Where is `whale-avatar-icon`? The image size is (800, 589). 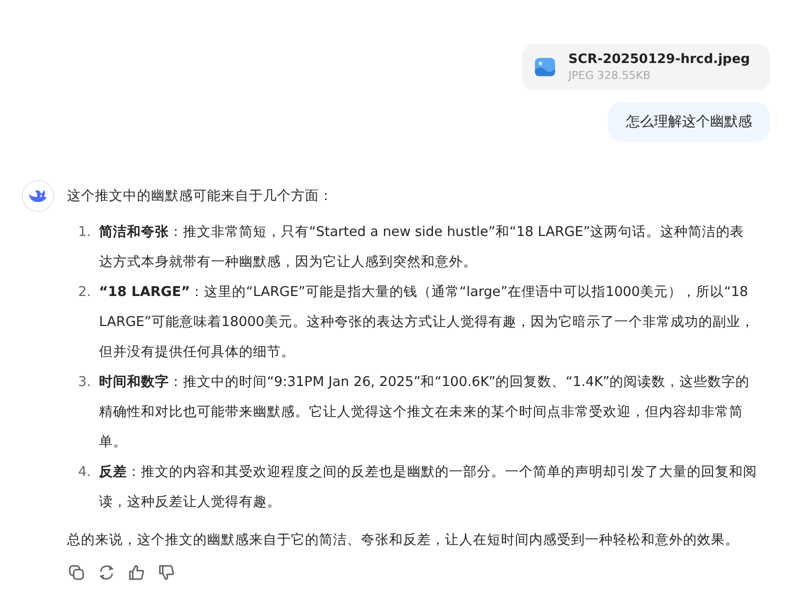
whale-avatar-icon is located at coordinates (38, 196).